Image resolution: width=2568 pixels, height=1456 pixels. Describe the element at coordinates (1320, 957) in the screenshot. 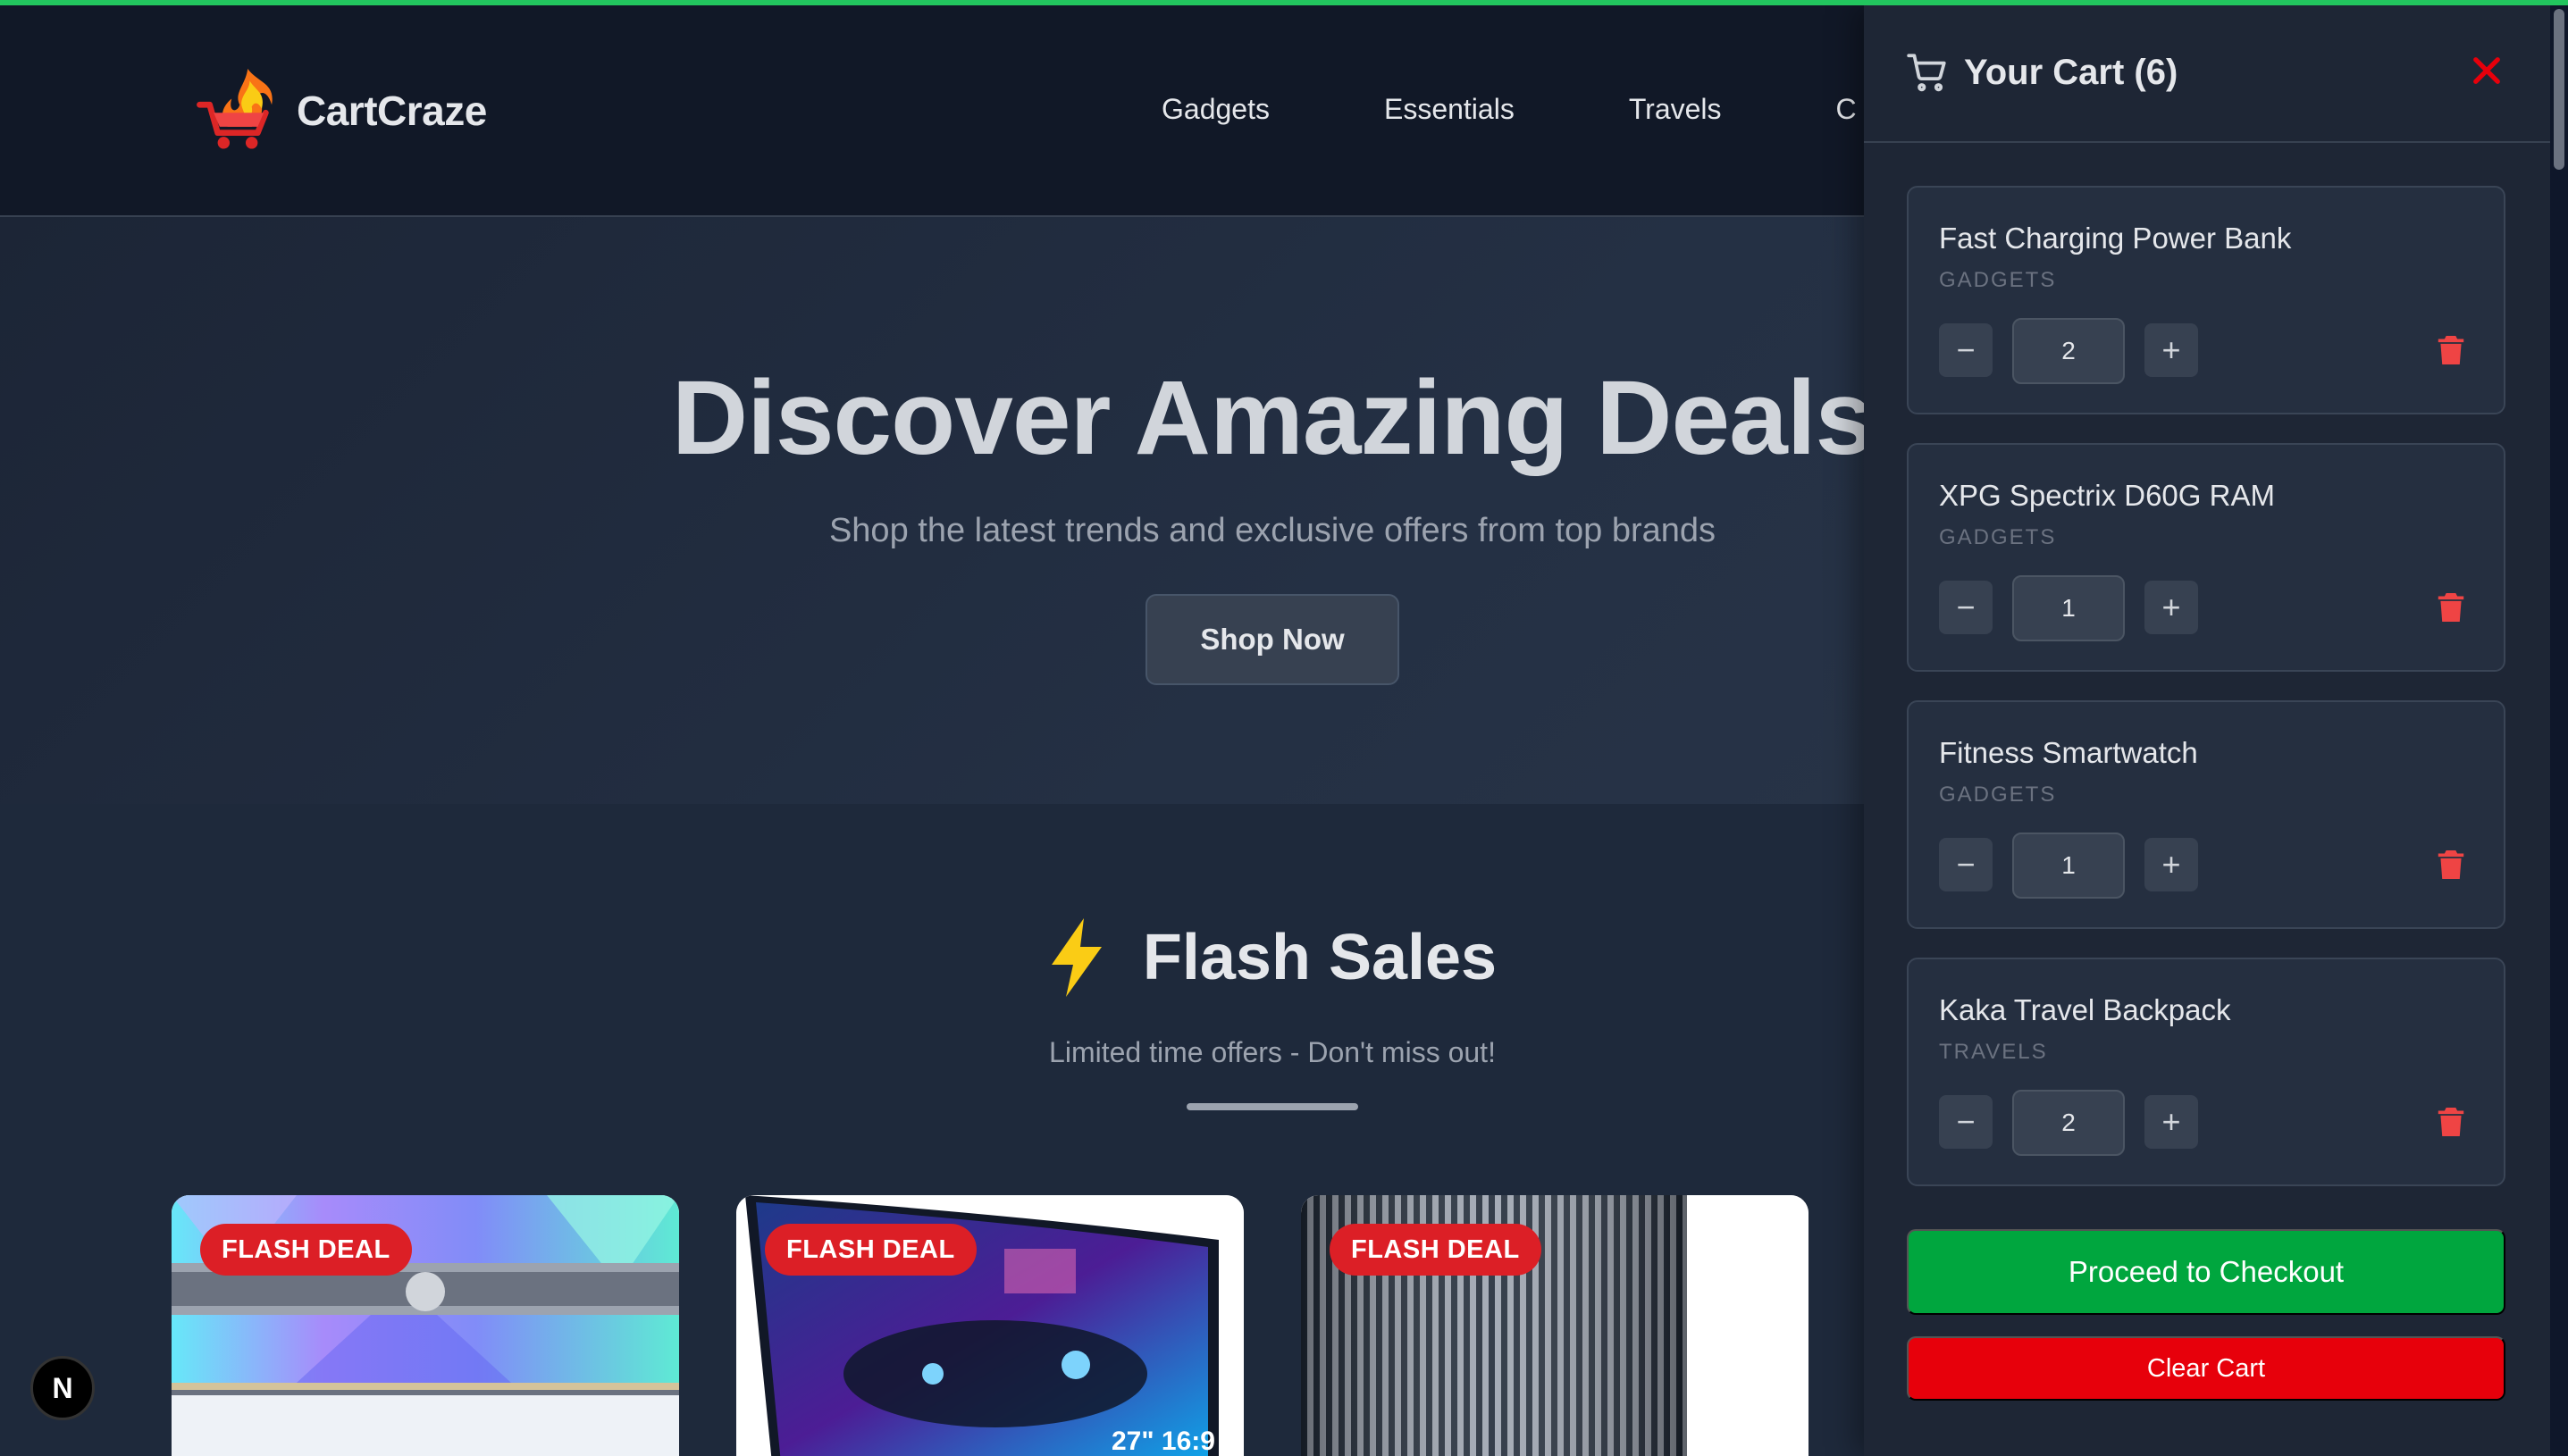

I see `flash-sales-title: Flash Sales` at that location.